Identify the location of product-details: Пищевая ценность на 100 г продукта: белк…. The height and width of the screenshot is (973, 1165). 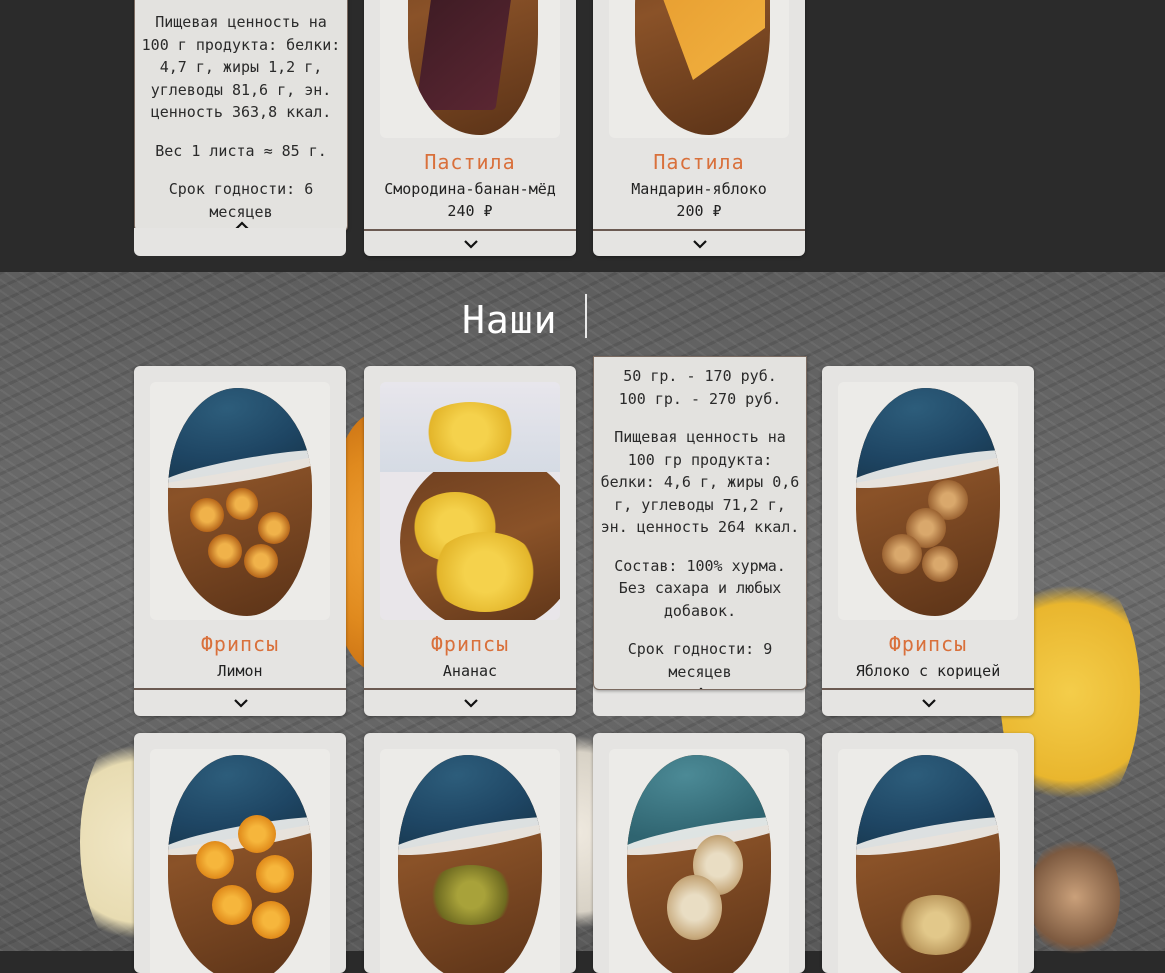
(241, 117).